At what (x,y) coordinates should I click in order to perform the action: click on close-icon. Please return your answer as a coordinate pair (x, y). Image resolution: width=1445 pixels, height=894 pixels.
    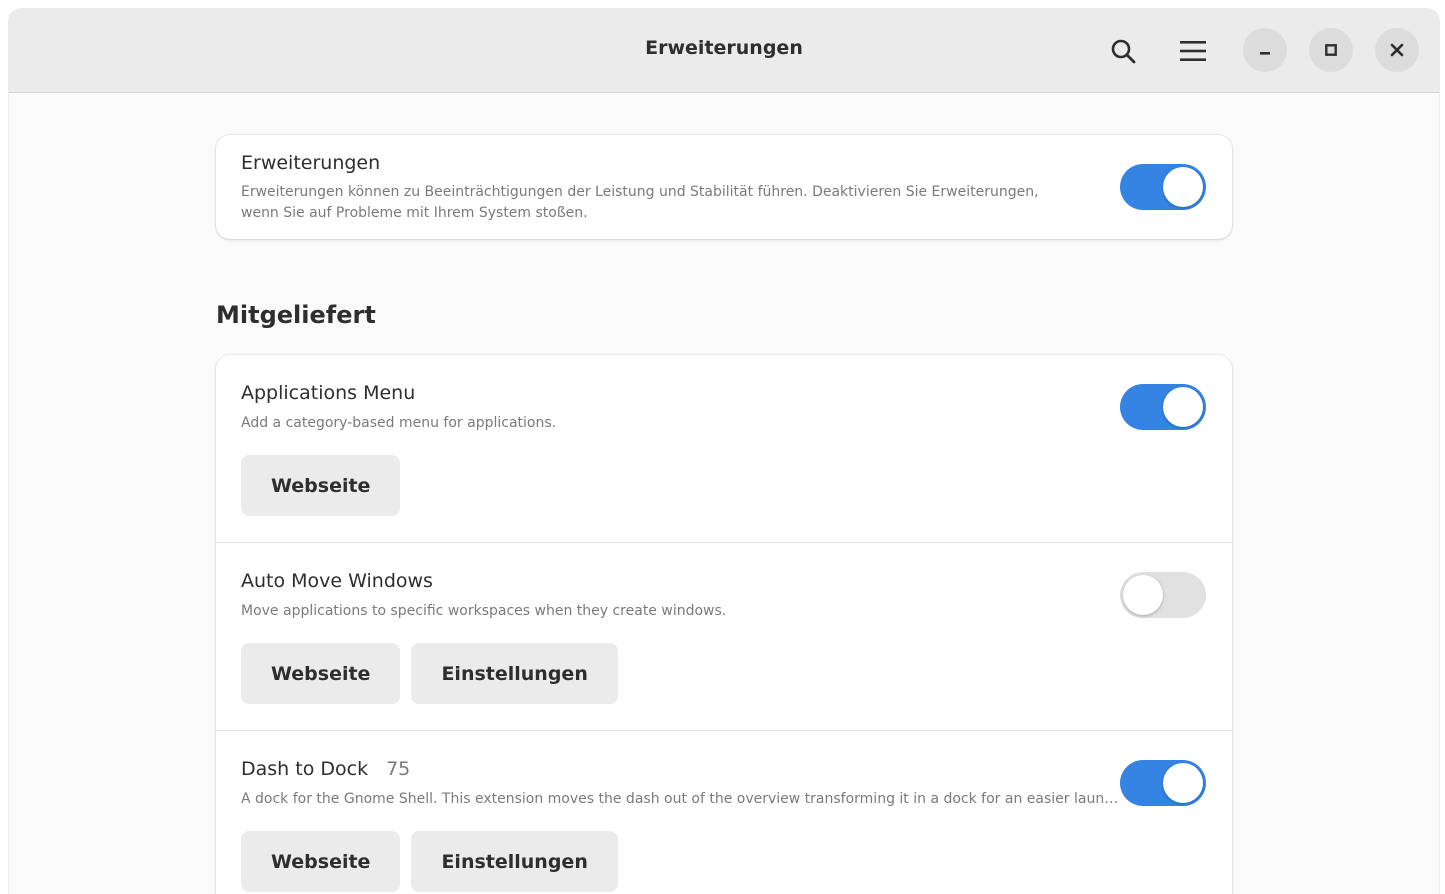
    Looking at the image, I should click on (1397, 50).